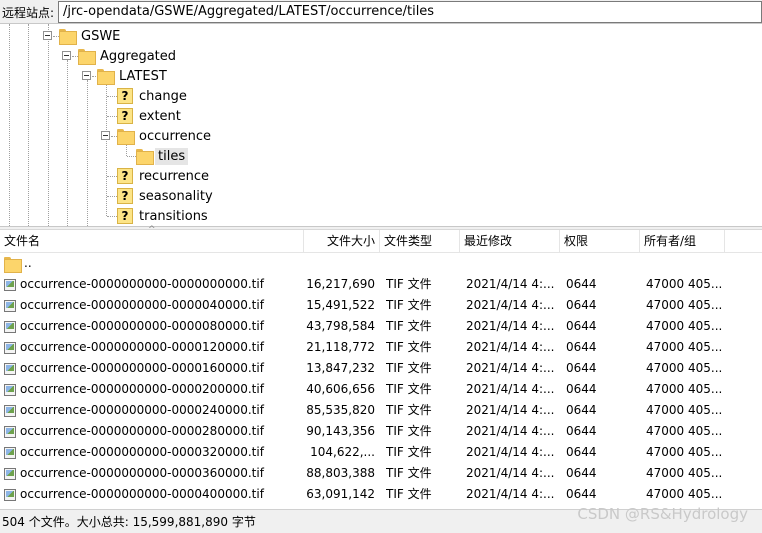  I want to click on file-size: 15,491,522, so click(340, 305).